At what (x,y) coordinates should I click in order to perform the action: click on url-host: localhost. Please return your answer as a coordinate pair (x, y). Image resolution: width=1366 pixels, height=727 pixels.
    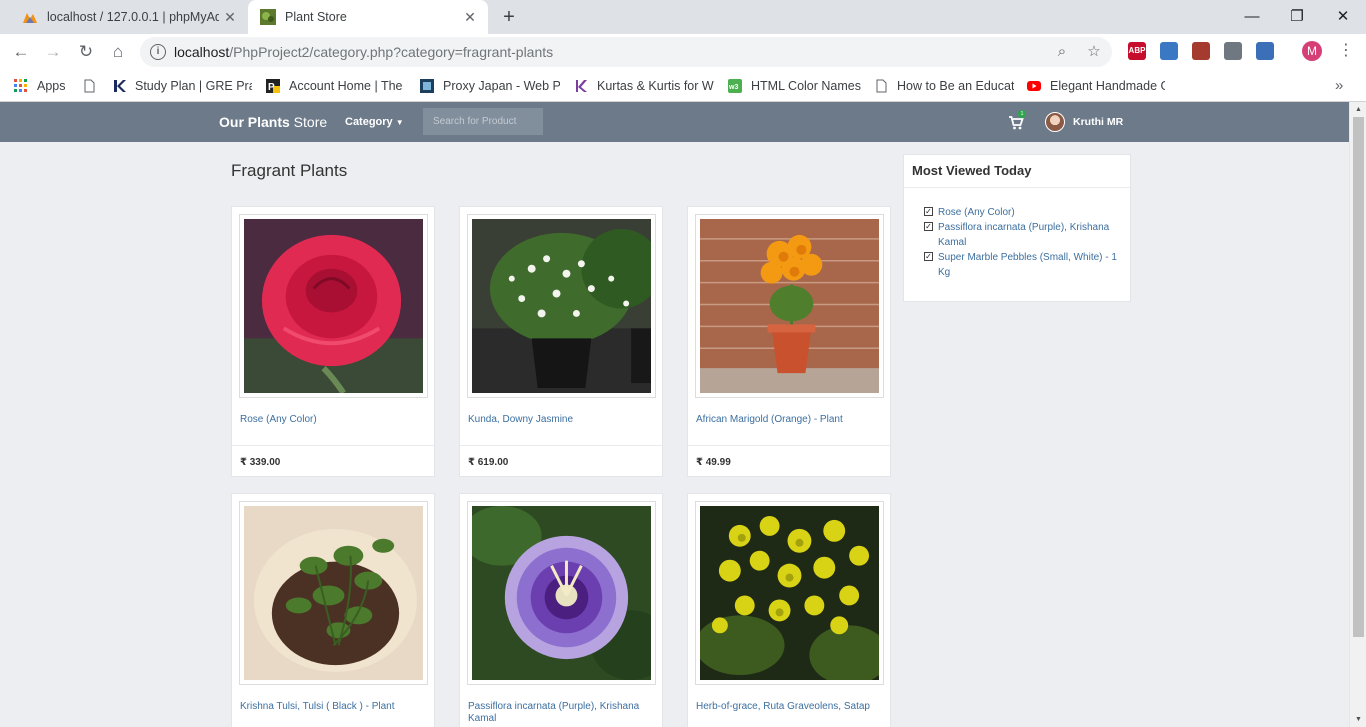
    Looking at the image, I should click on (202, 52).